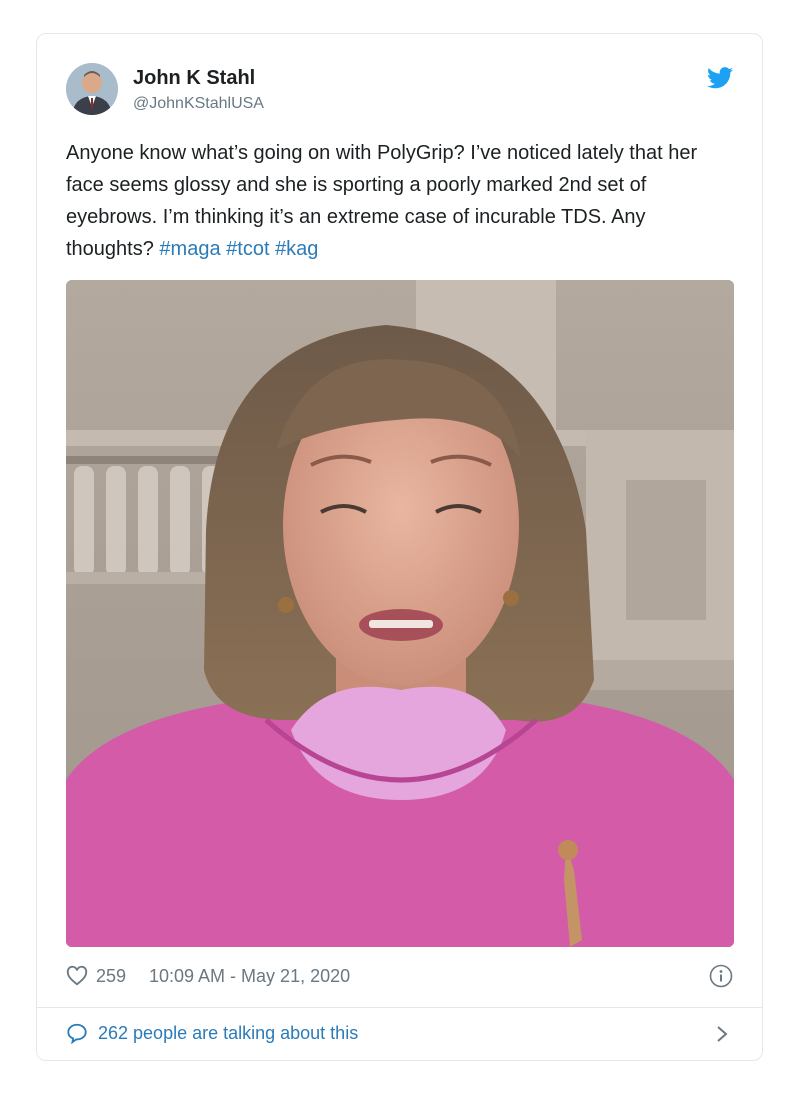 The image size is (799, 1097). I want to click on heart-icon, so click(77, 976).